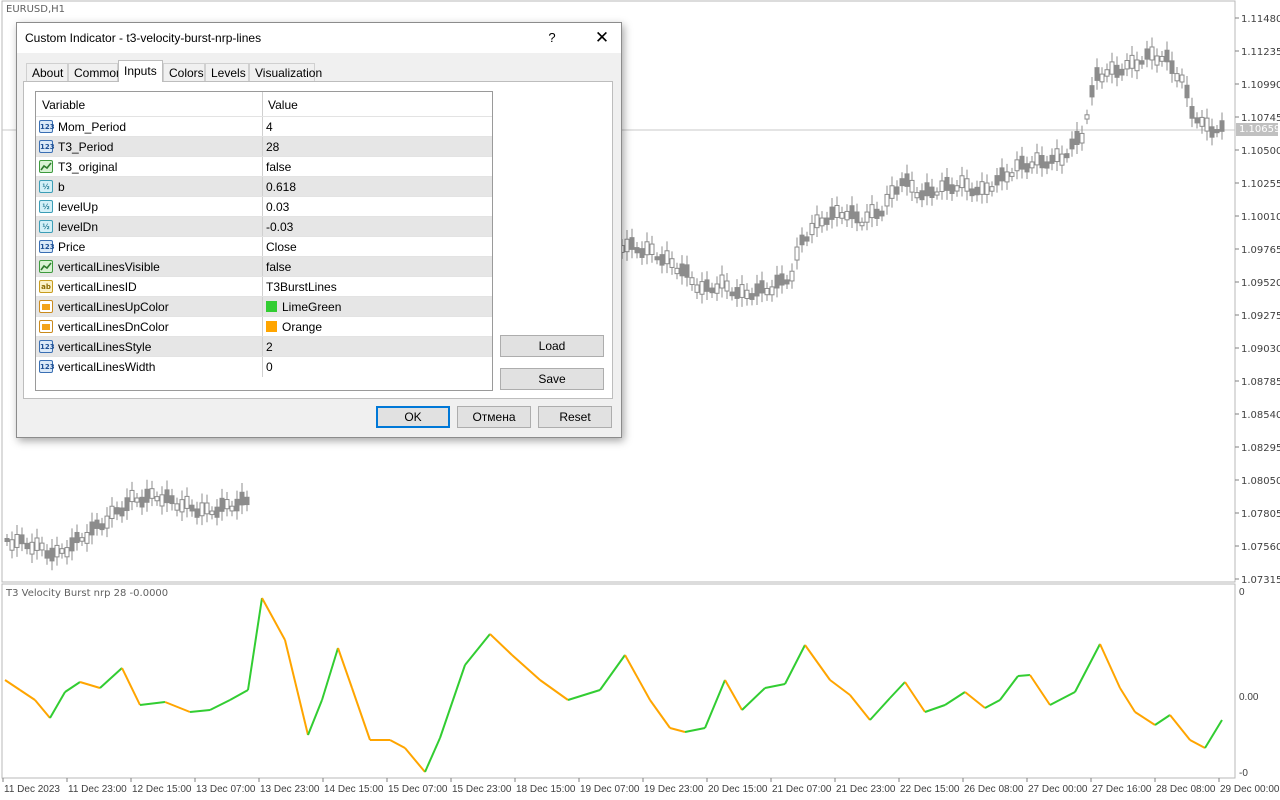 This screenshot has width=1280, height=800. Describe the element at coordinates (264, 166) in the screenshot. I see `param-row: T3_original false` at that location.